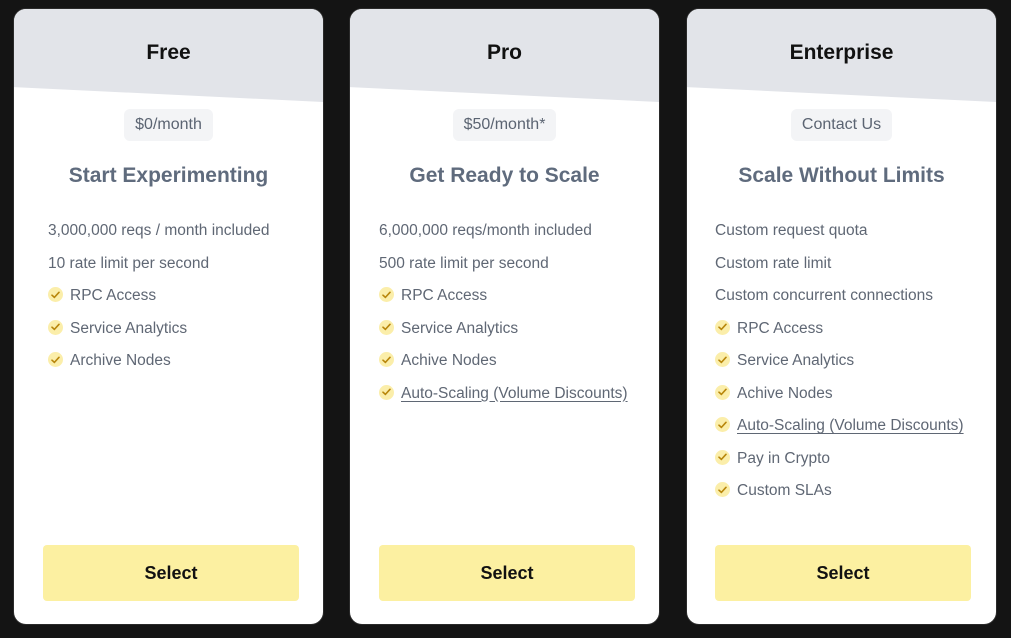 This screenshot has height=638, width=1011. Describe the element at coordinates (168, 175) in the screenshot. I see `plan-tagline: Start Experimenting` at that location.